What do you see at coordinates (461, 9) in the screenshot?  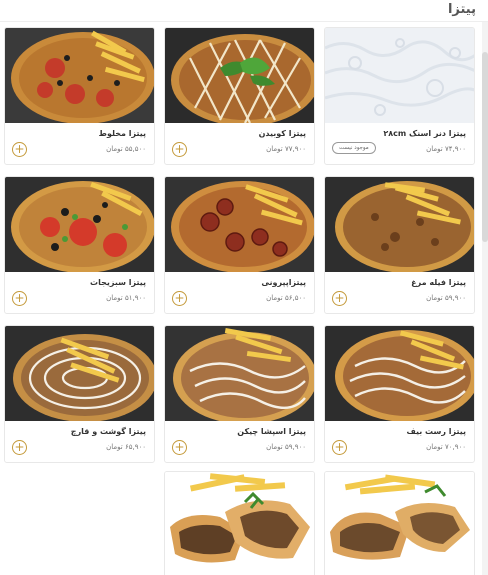 I see `section-title: پیتزا` at bounding box center [461, 9].